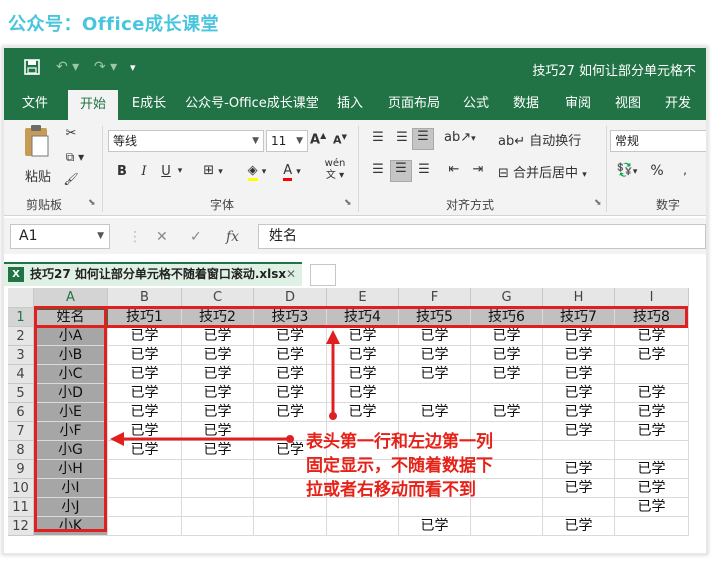 The image size is (713, 561). What do you see at coordinates (333, 416) in the screenshot?
I see `arrow-up-dot` at bounding box center [333, 416].